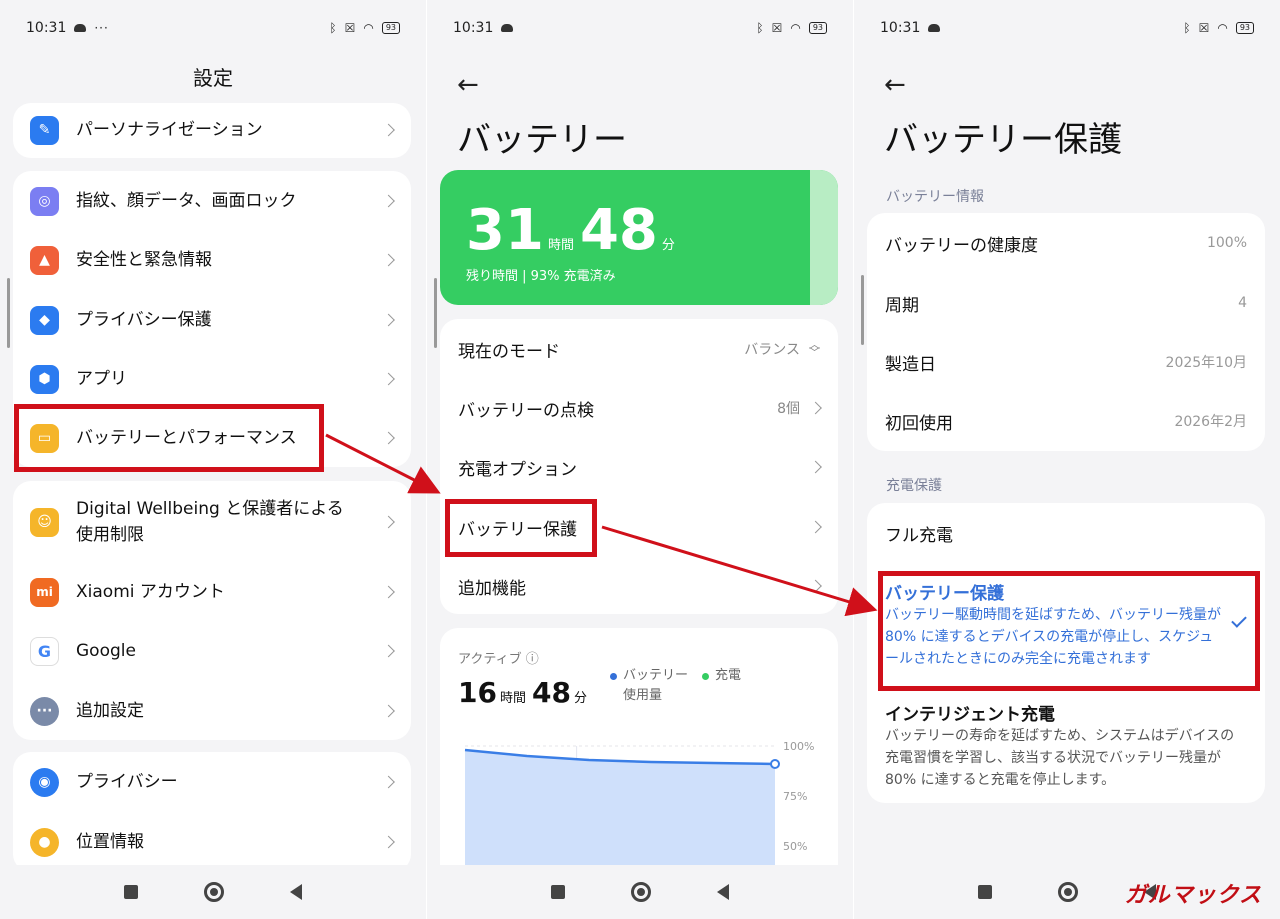  I want to click on row-label: 充電オプション, so click(517, 469).